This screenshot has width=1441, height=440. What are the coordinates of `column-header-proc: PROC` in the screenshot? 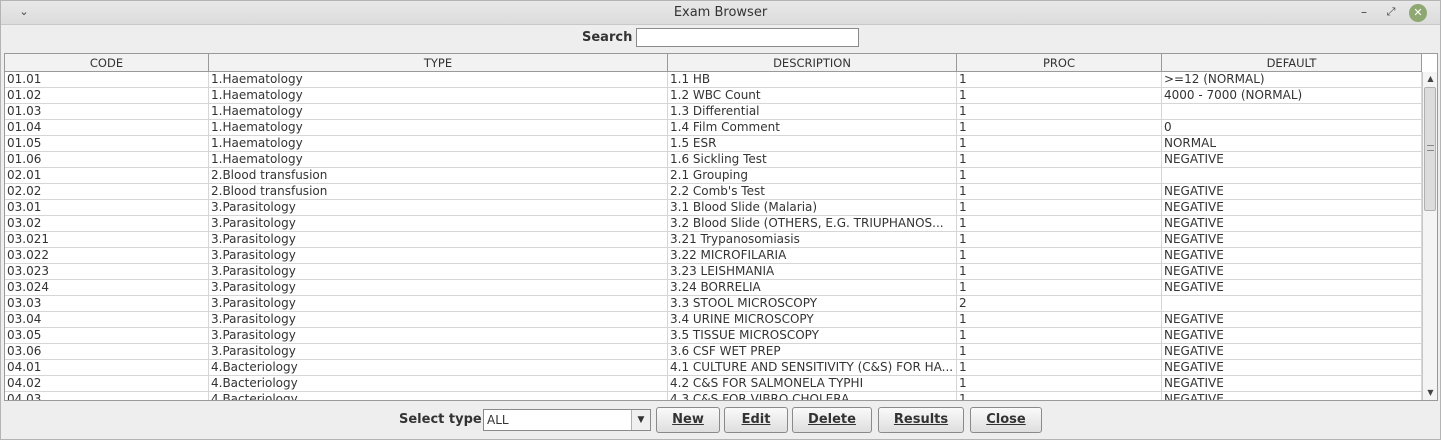 It's located at (1059, 63).